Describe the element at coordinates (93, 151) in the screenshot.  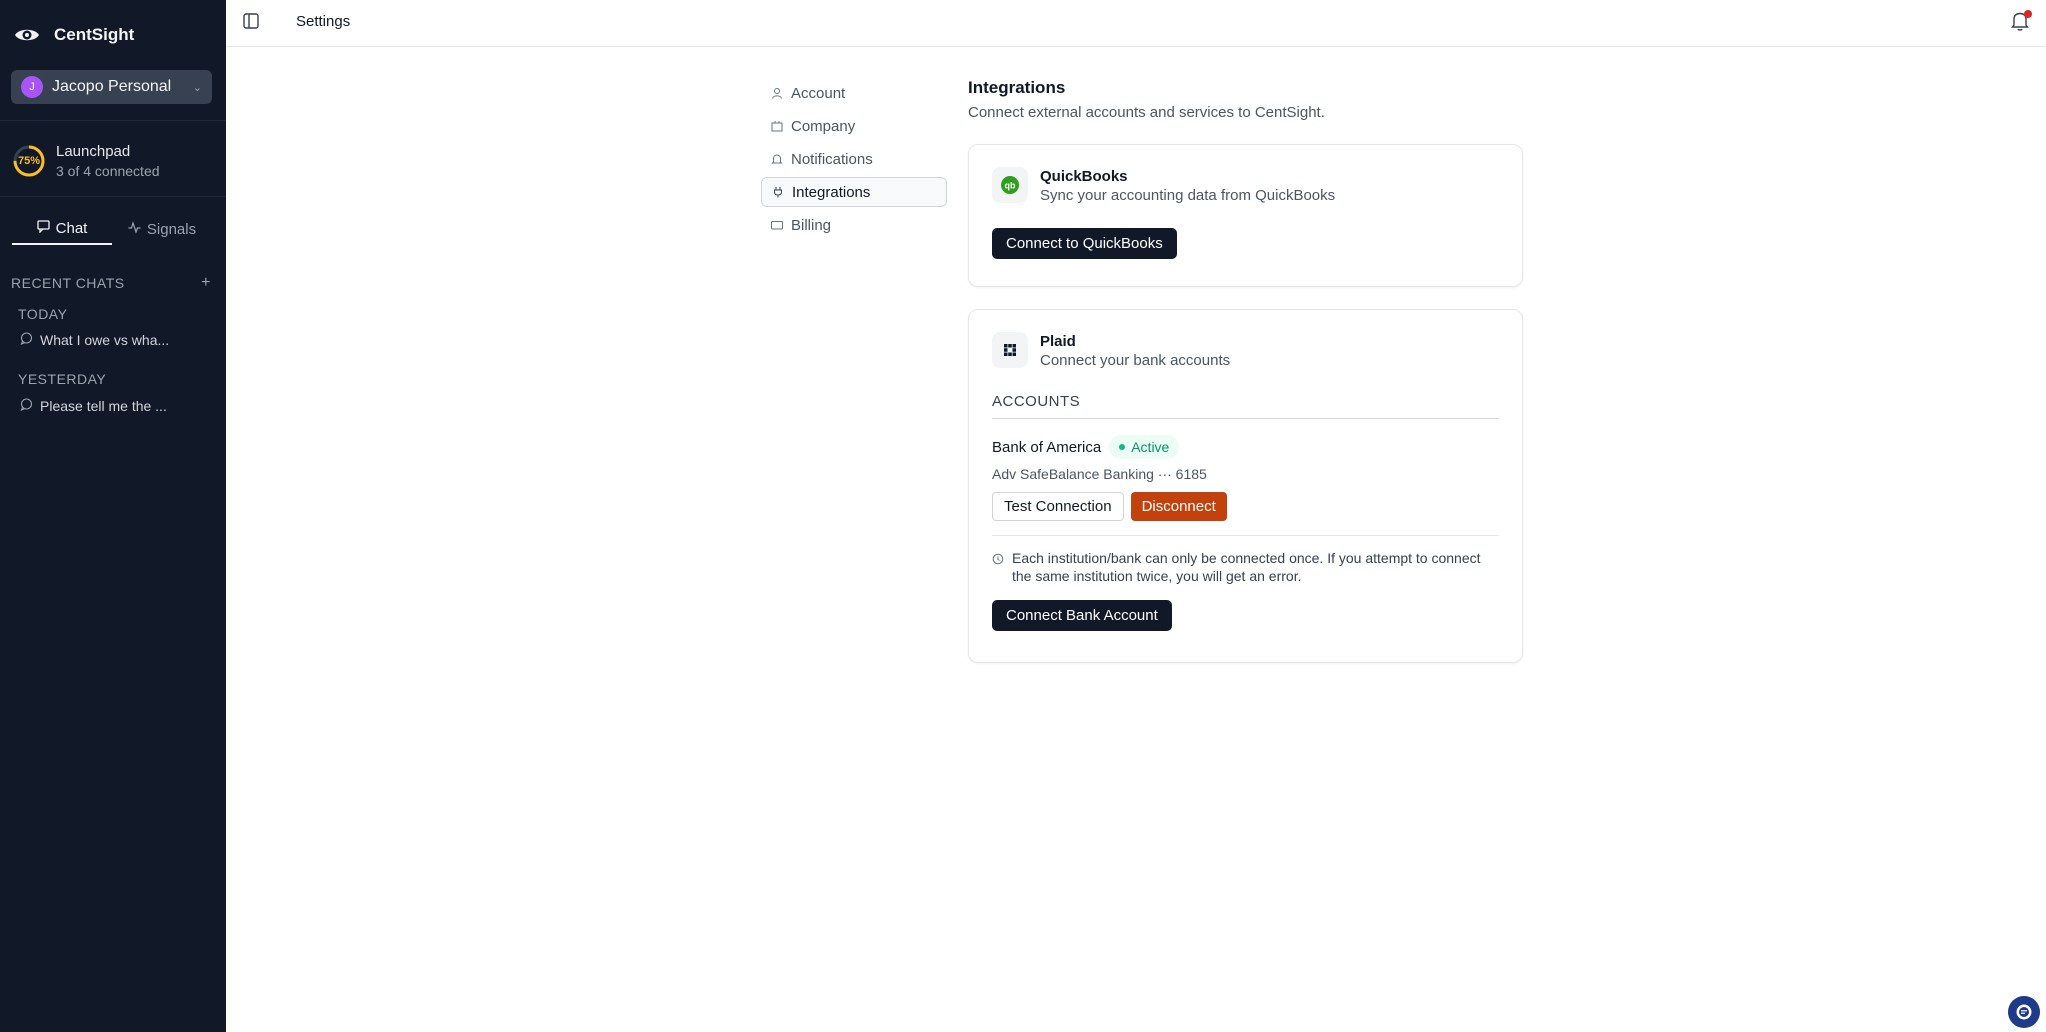
I see `launchpad-title: Launchpad` at that location.